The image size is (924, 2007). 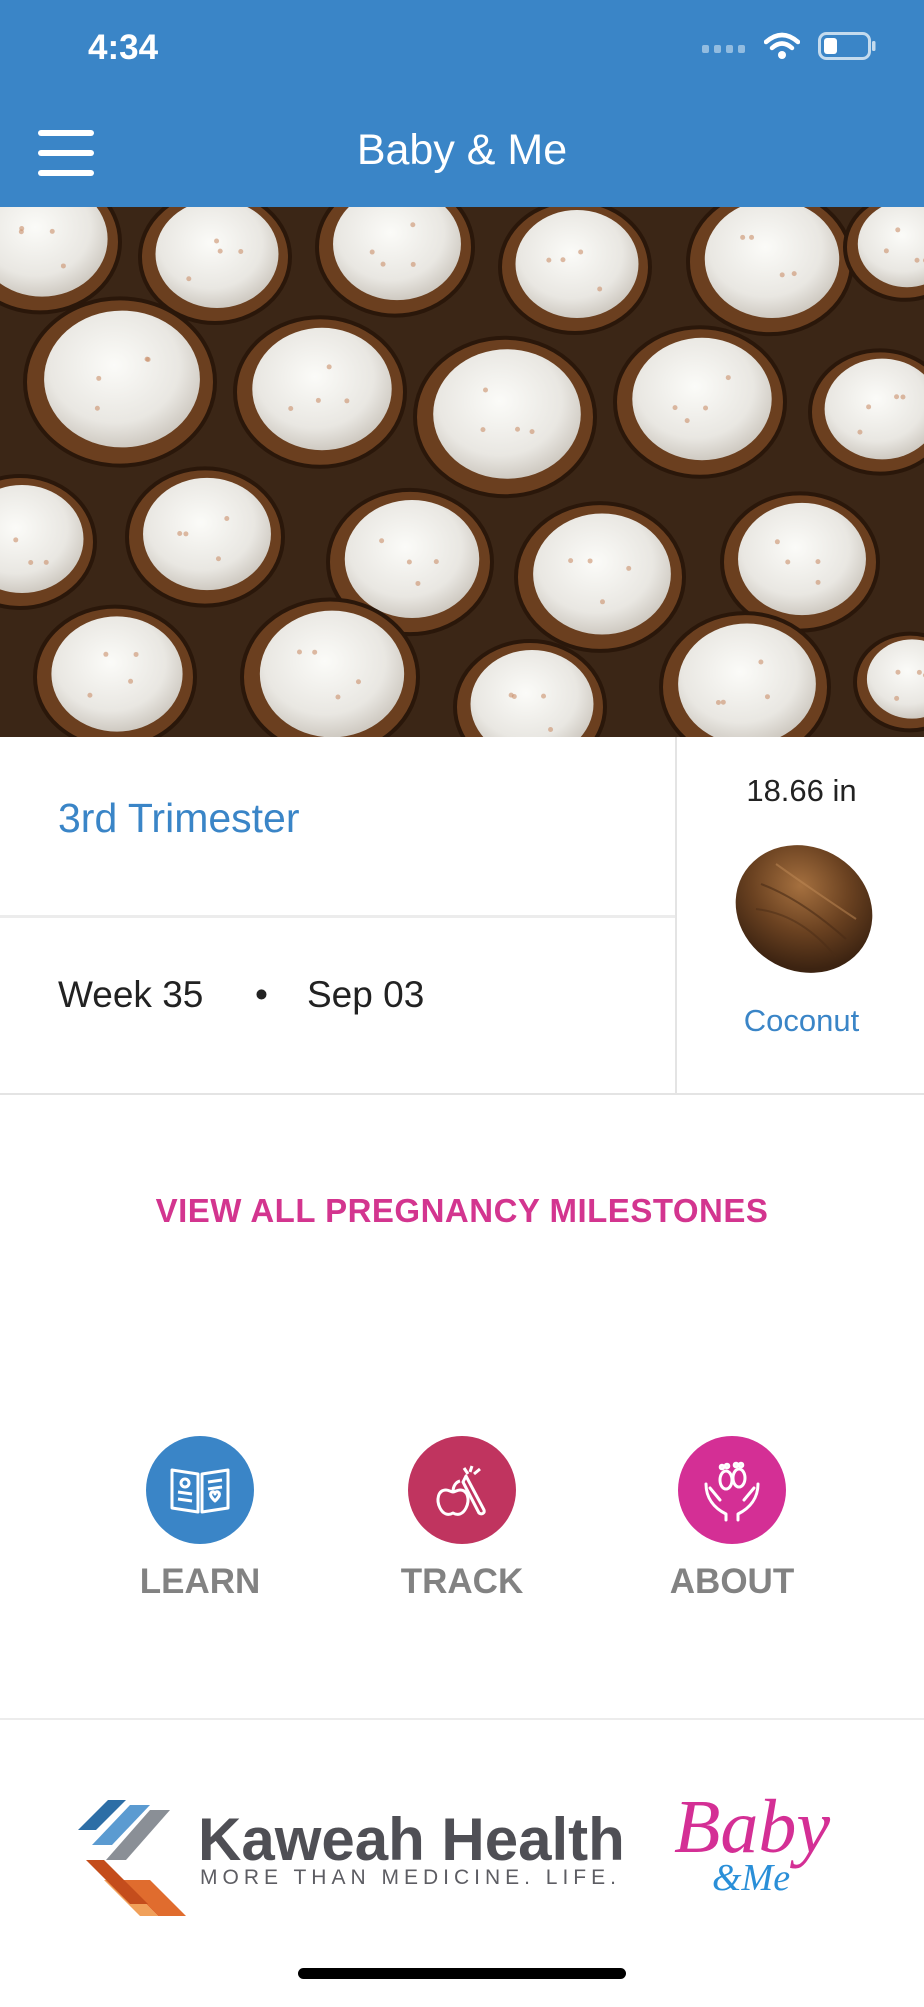 I want to click on view-milestones-link: VIEW ALL PREGNANCY MILESTONES, so click(x=462, y=1211).